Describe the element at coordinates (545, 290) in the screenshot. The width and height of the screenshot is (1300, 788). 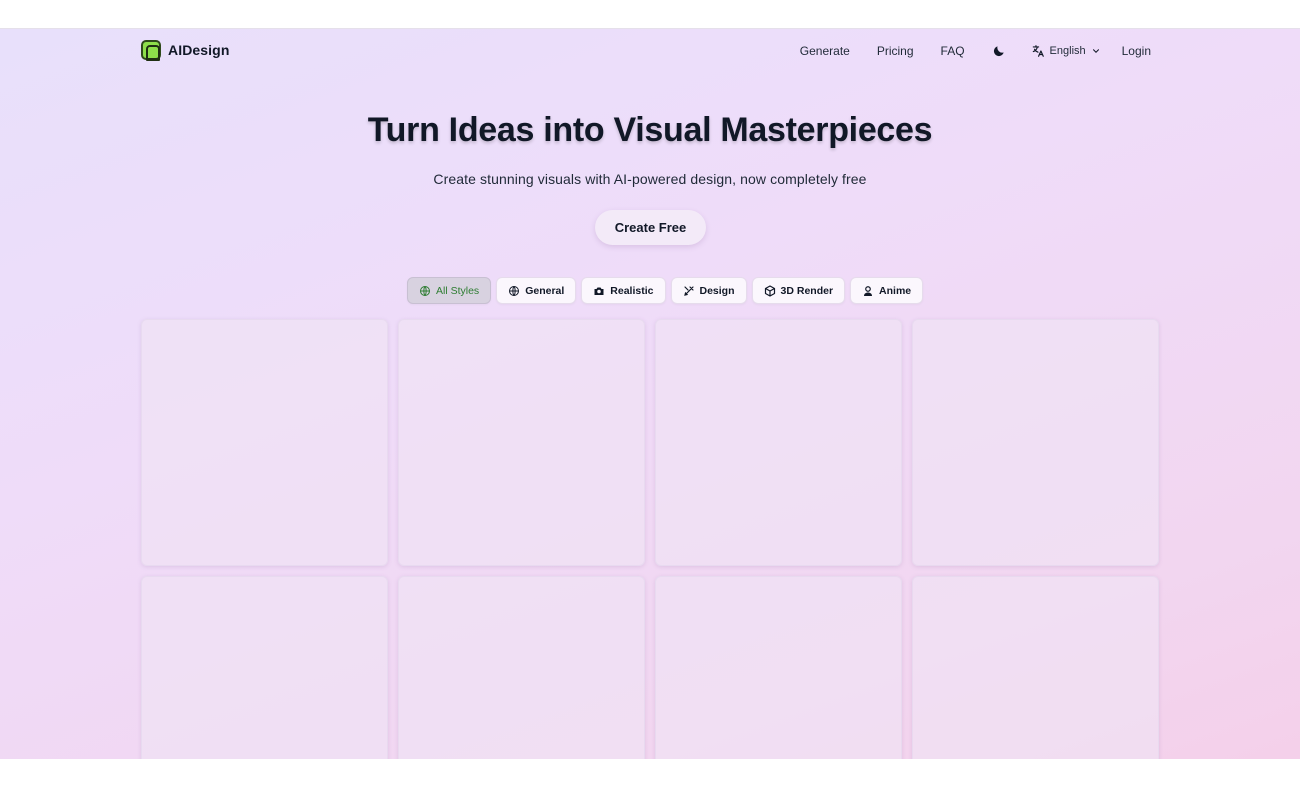
I see `filter-label: General` at that location.